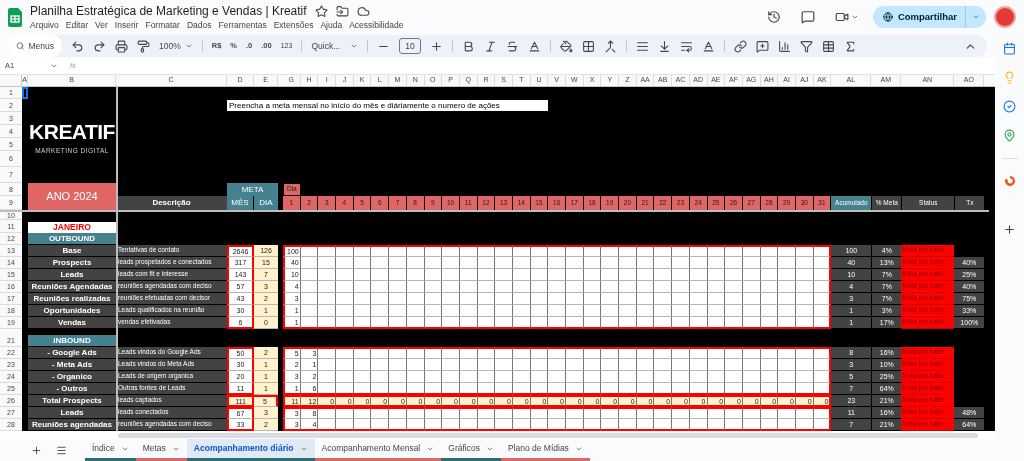 This screenshot has height=461, width=1024. I want to click on menu-item: Arquivo, so click(44, 25).